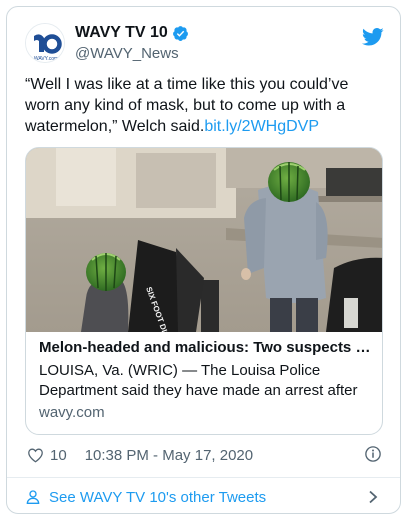  I want to click on account-avatar: WAVY.com, so click(45, 43).